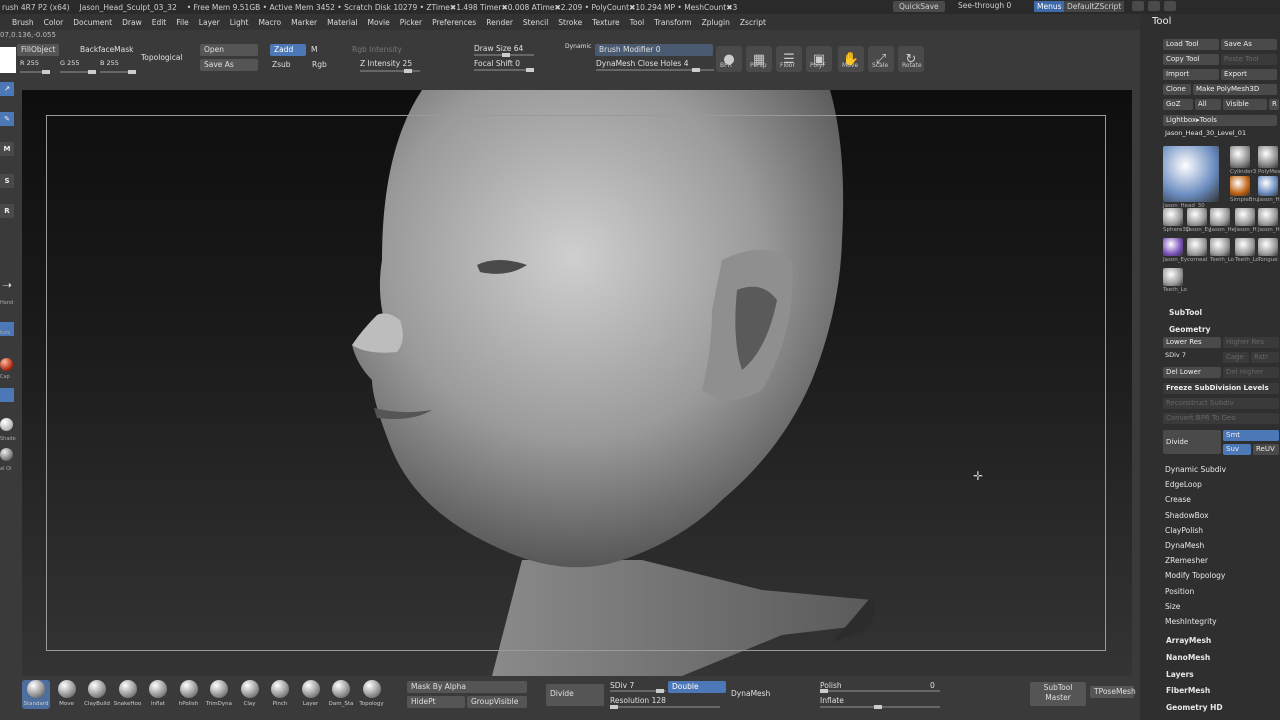 This screenshot has width=1280, height=720. I want to click on open-button: Open, so click(229, 50).